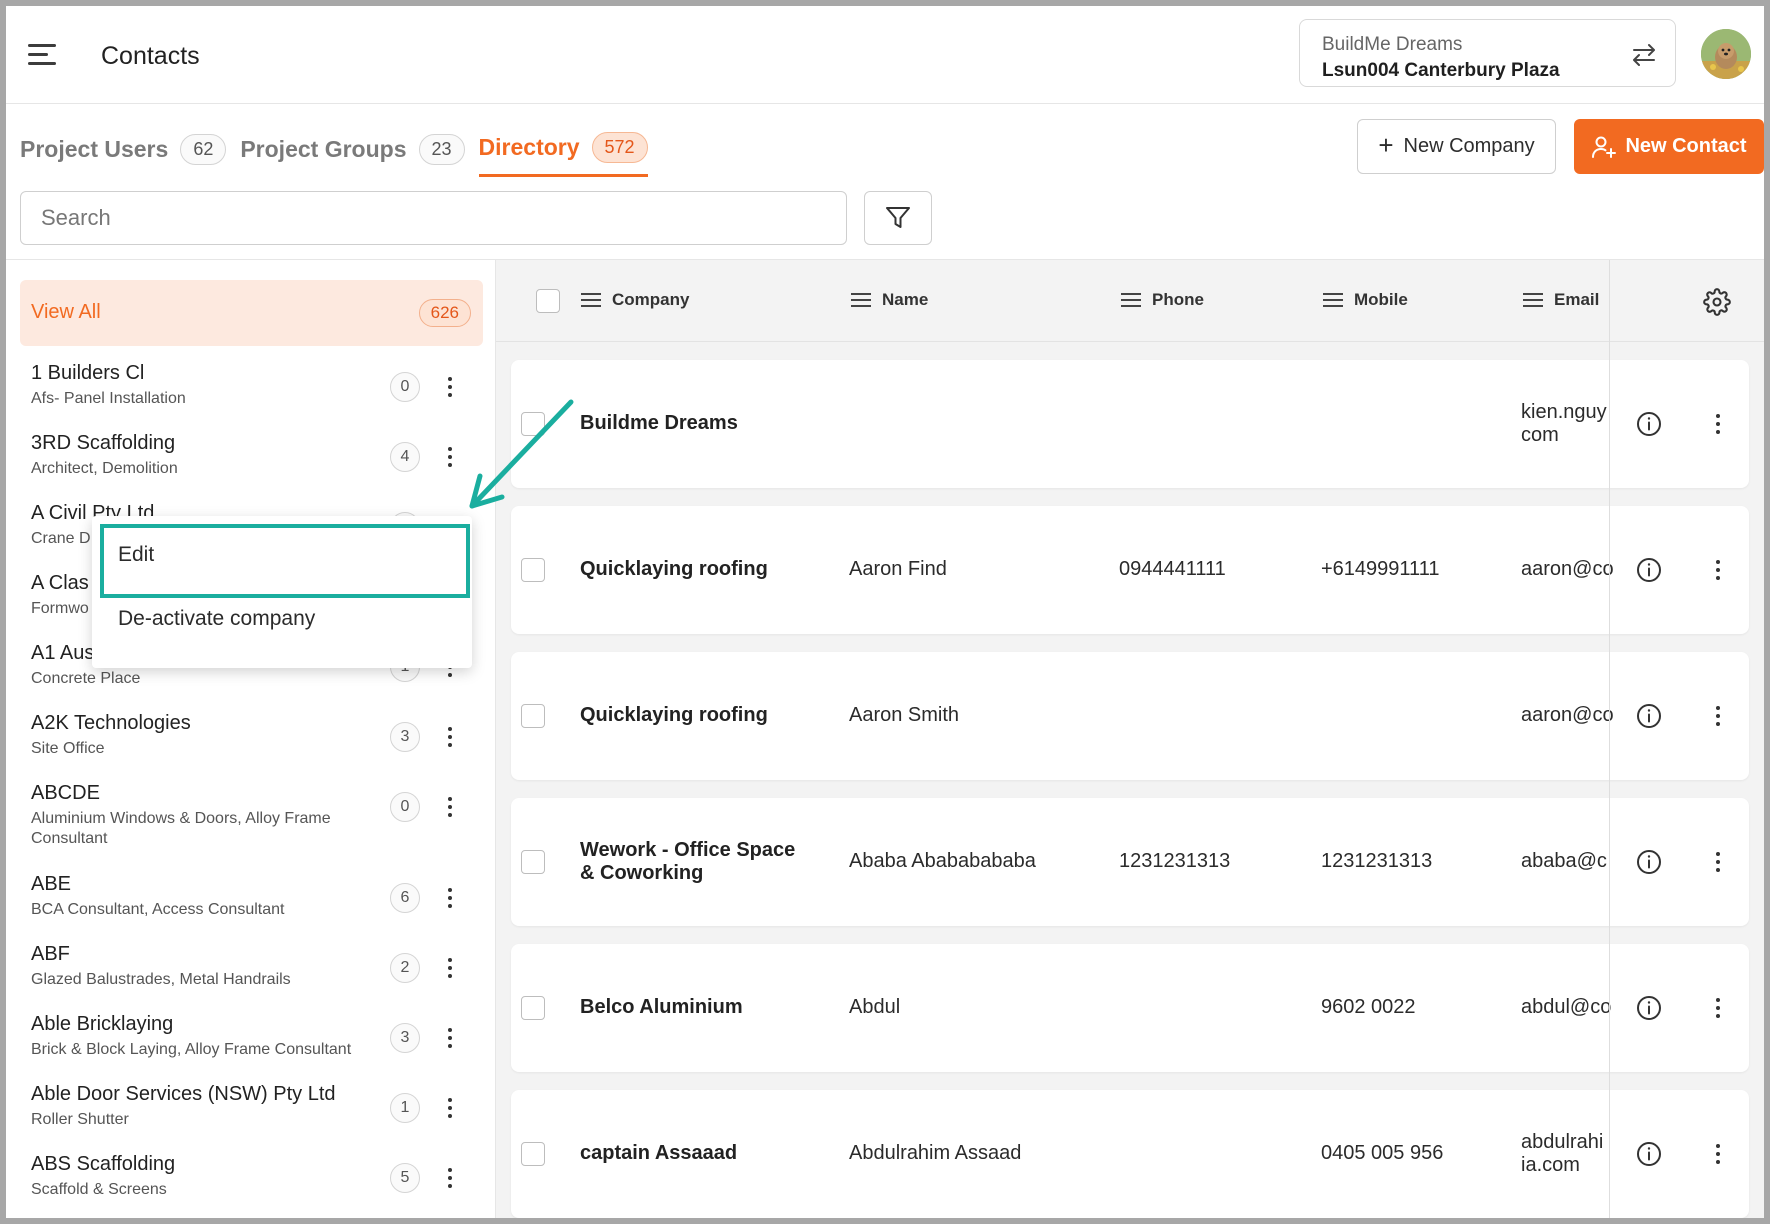  Describe the element at coordinates (875, 1007) in the screenshot. I see `cell-name: Abdul` at that location.